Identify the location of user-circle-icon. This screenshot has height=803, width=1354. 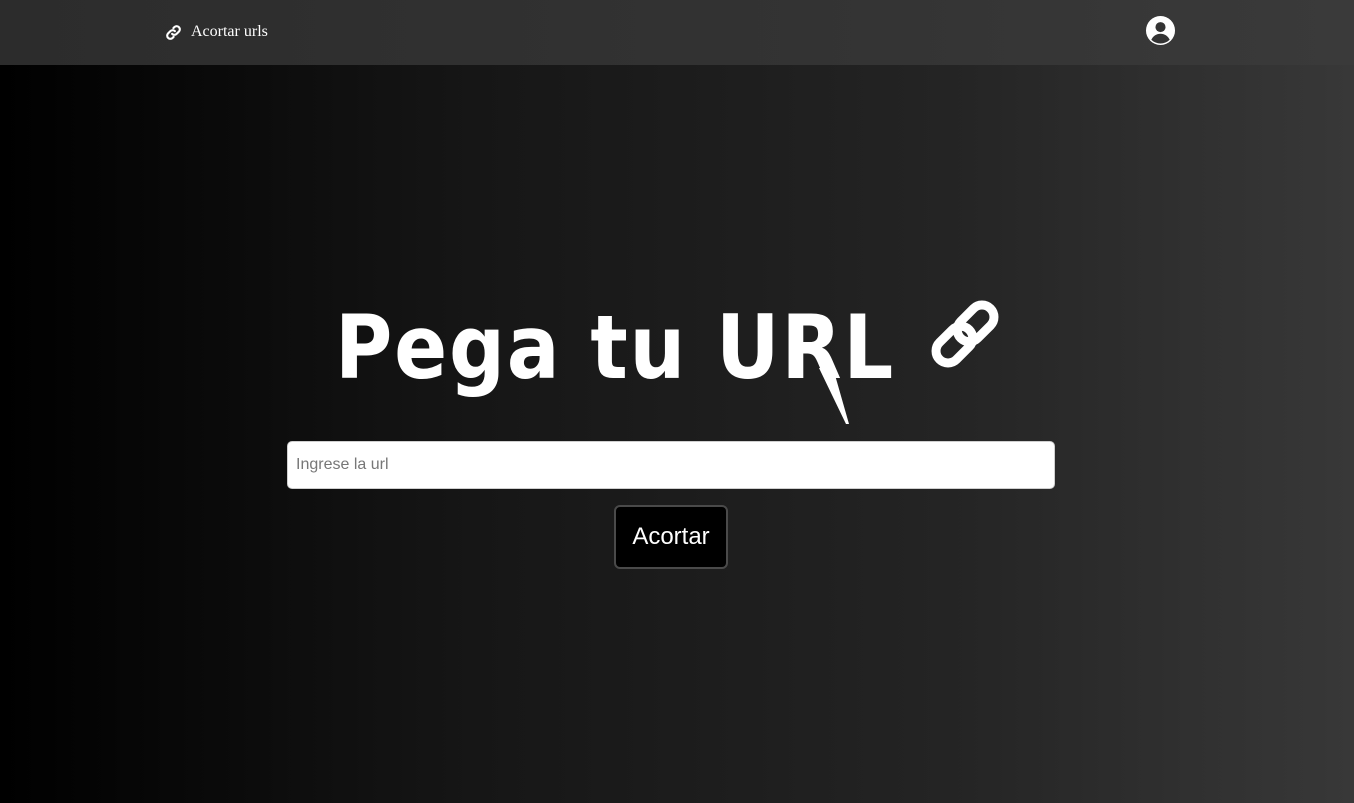
(1160, 30).